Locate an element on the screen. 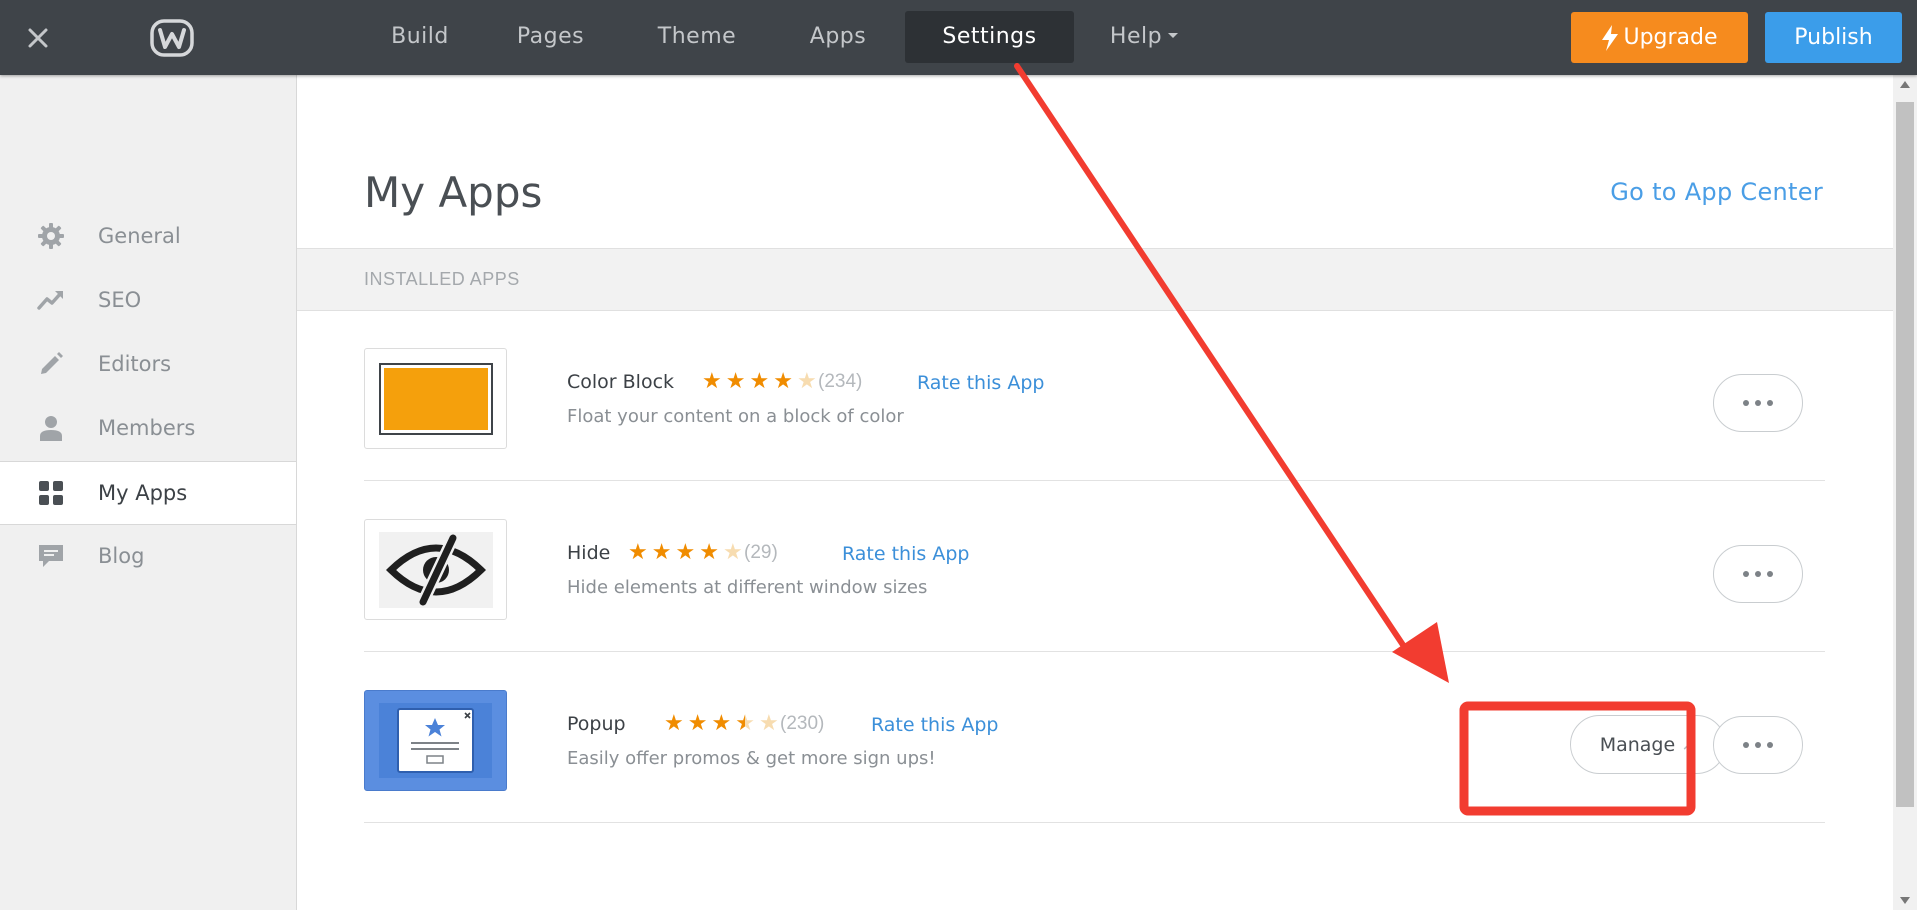 The height and width of the screenshot is (910, 1917). upgrade-label: Upgrade is located at coordinates (1670, 37).